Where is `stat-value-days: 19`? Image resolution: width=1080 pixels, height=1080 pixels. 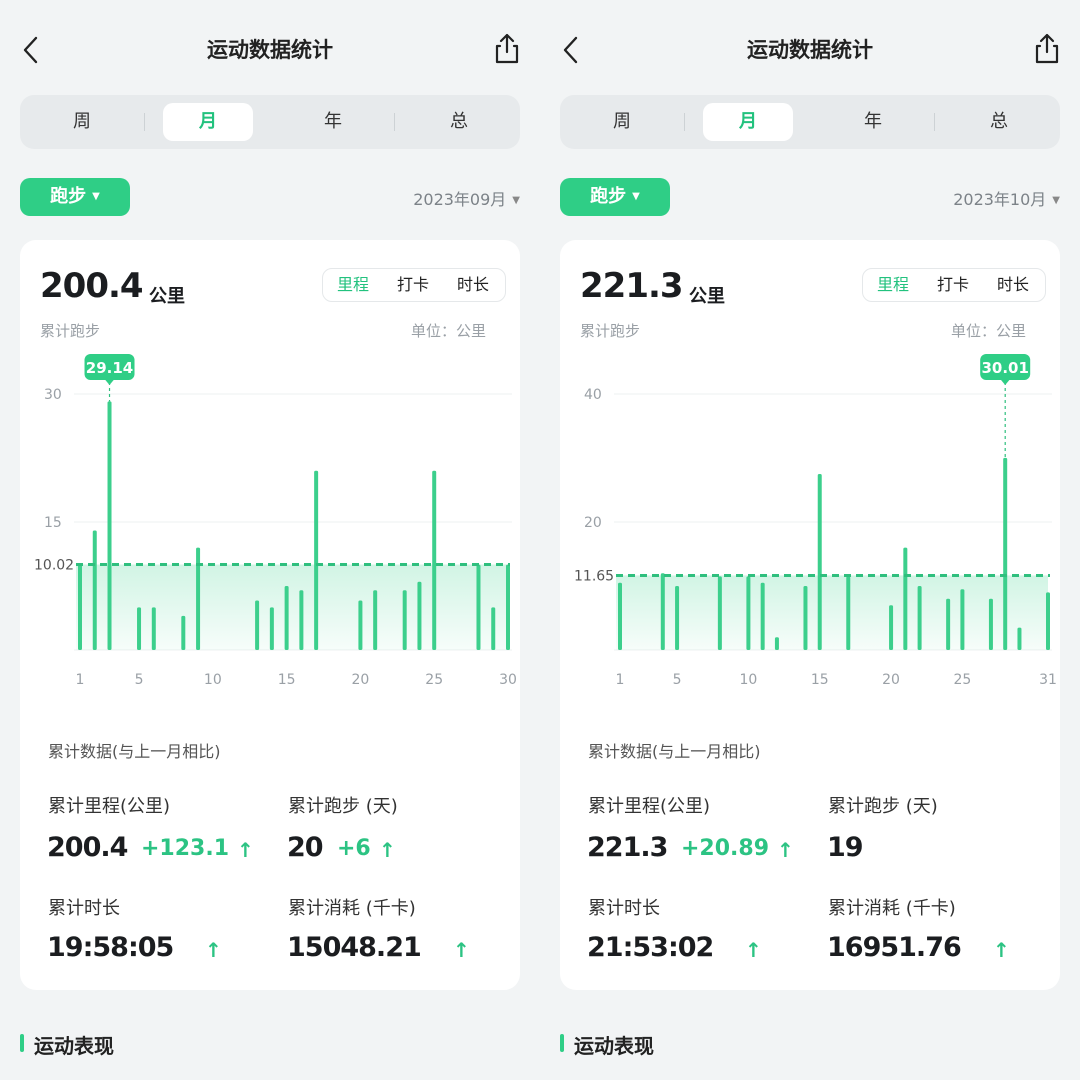 stat-value-days: 19 is located at coordinates (845, 847).